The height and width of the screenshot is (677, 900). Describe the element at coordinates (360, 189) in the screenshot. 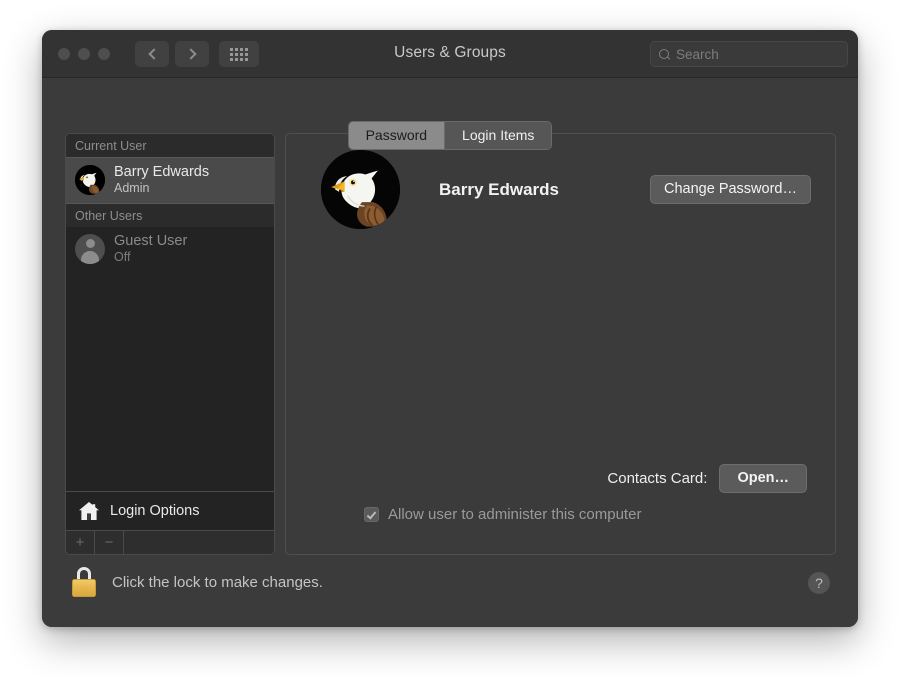

I see `eagle-avatar-large-icon` at that location.